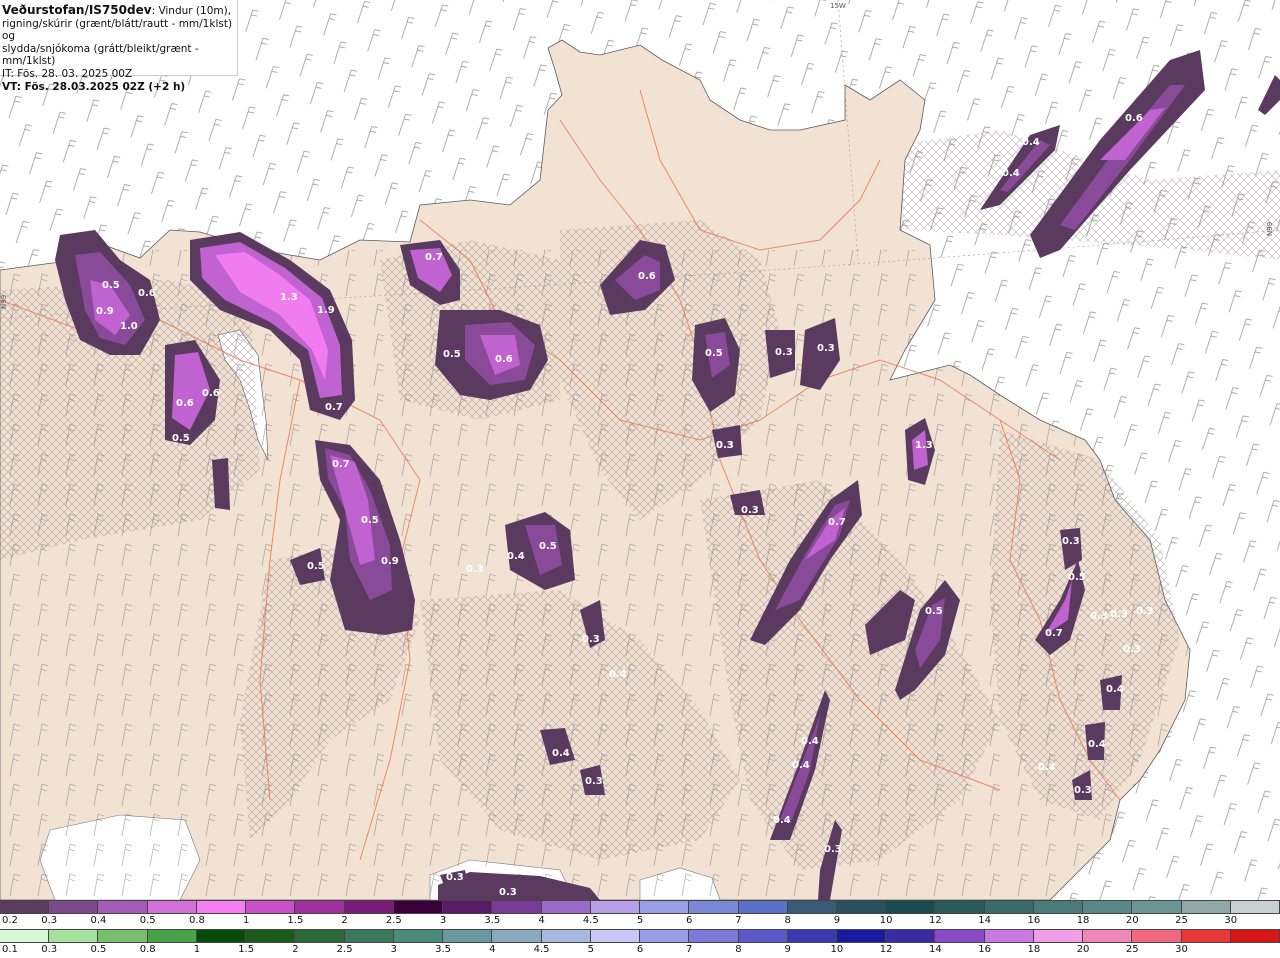  I want to click on colorbar-tick-label: 3.5, so click(443, 949).